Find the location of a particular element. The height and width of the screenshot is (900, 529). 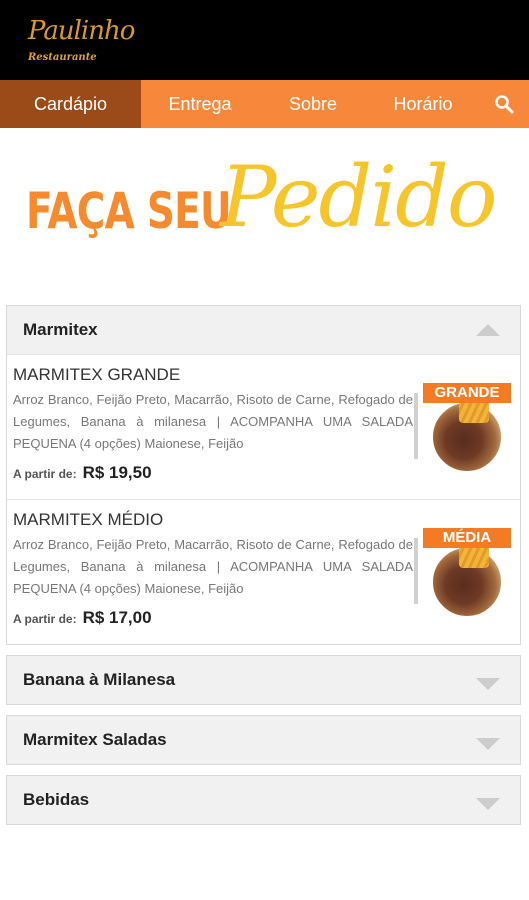

section-title: Marmitex is located at coordinates (60, 329).